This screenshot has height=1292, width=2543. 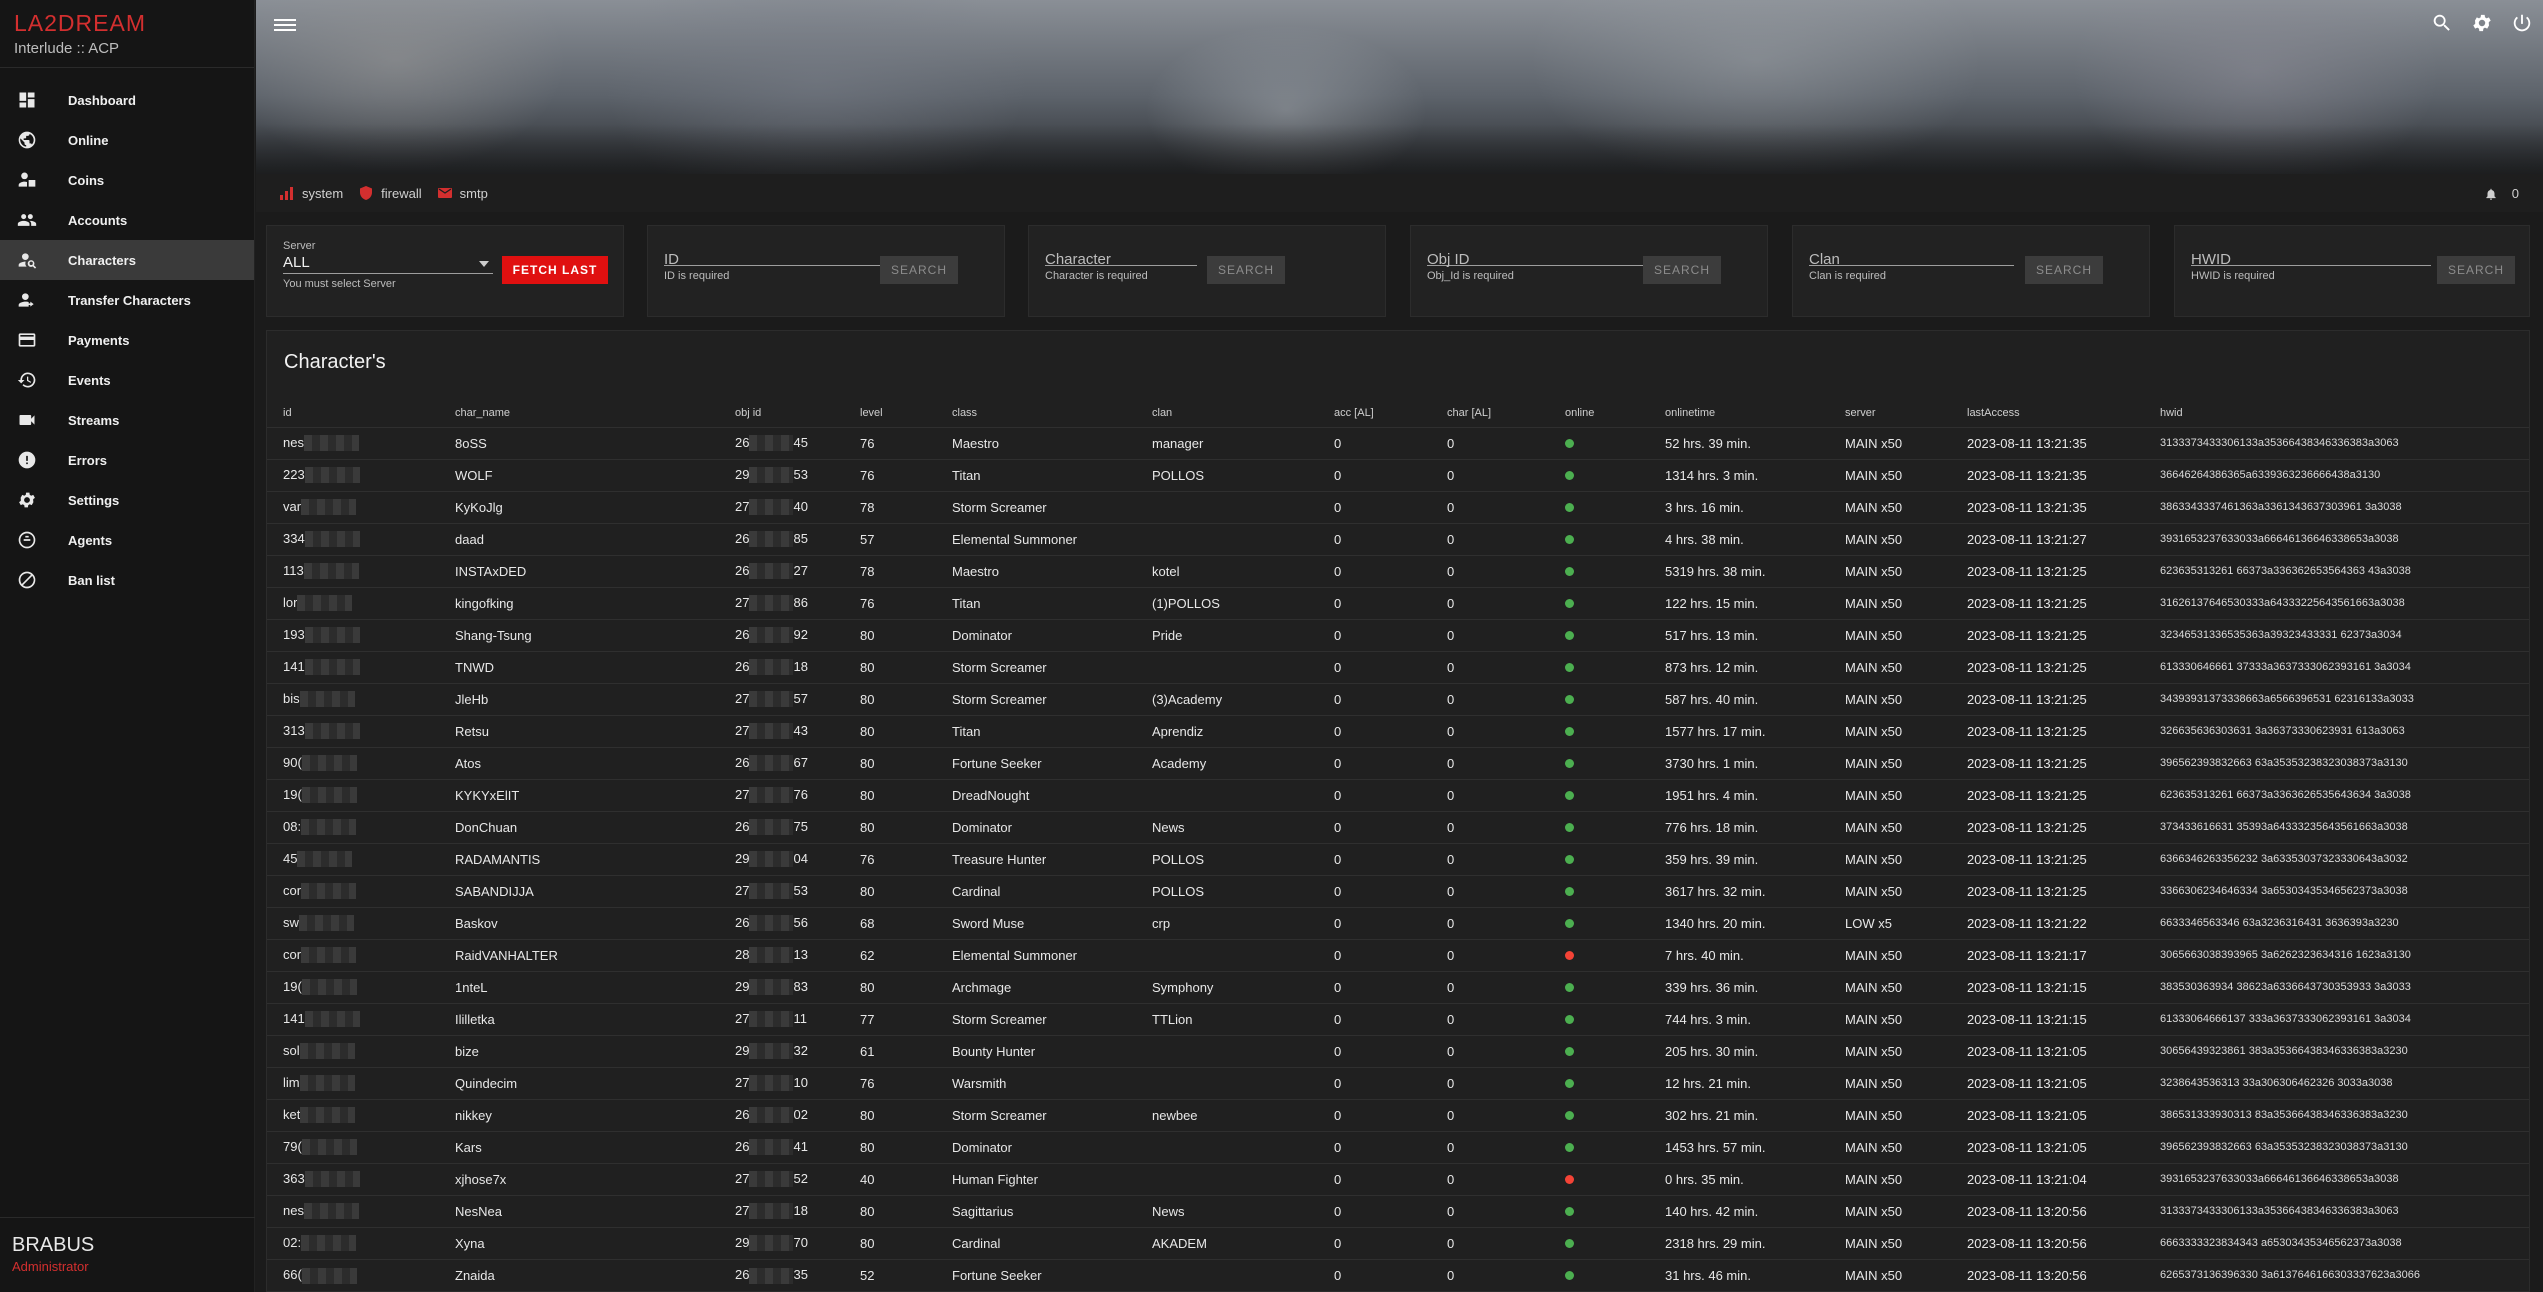 What do you see at coordinates (1599, 413) in the screenshot?
I see `column-header: online` at bounding box center [1599, 413].